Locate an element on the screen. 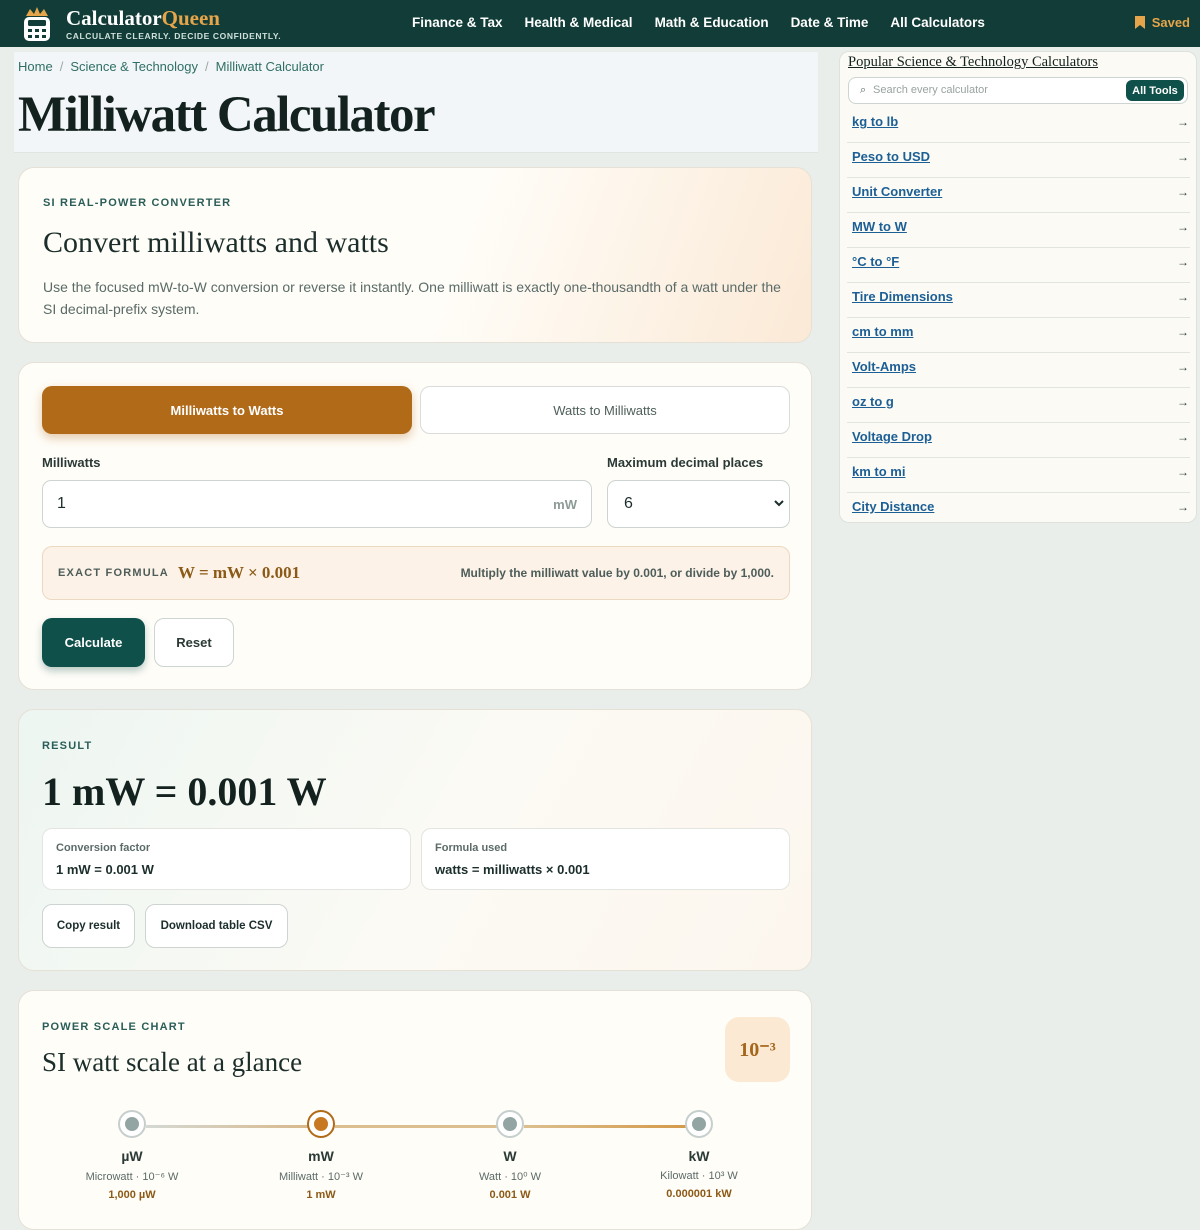 The width and height of the screenshot is (1200, 1230). calculate-button: Calculate is located at coordinates (93, 642).